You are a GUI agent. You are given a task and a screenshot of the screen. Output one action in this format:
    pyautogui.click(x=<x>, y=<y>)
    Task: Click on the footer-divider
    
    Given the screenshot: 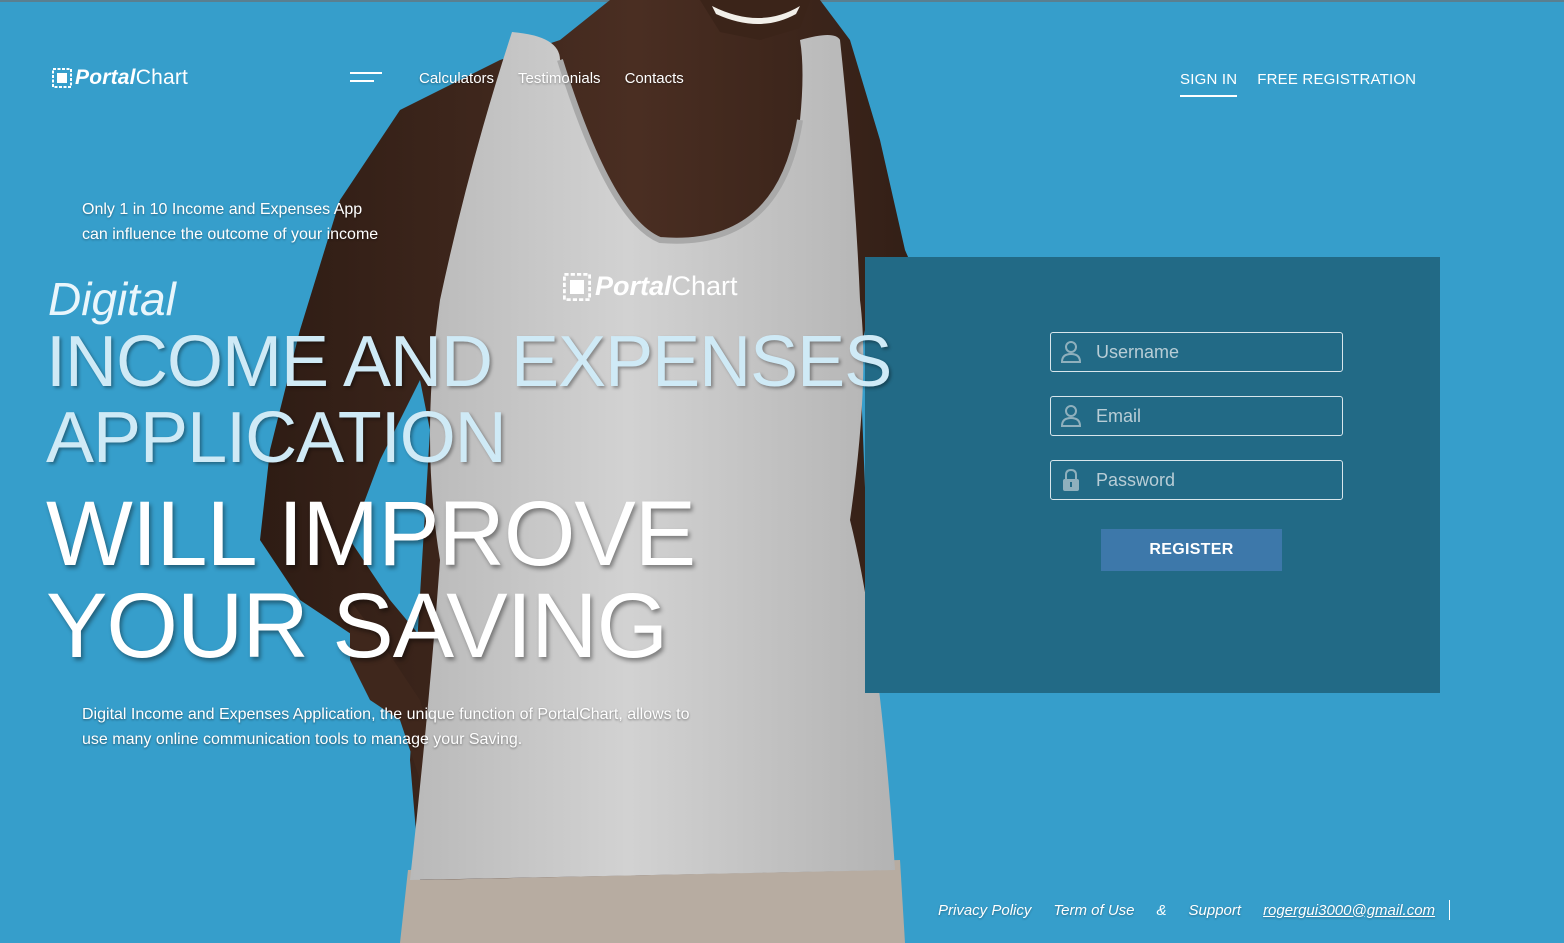 What is the action you would take?
    pyautogui.click(x=1450, y=910)
    